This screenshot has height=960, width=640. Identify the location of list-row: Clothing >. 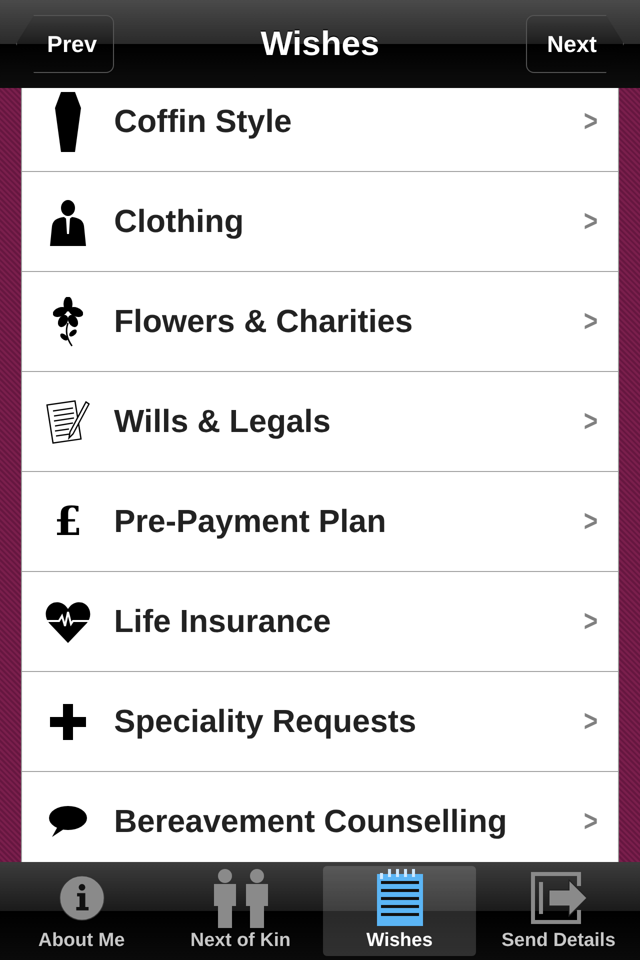
(320, 222).